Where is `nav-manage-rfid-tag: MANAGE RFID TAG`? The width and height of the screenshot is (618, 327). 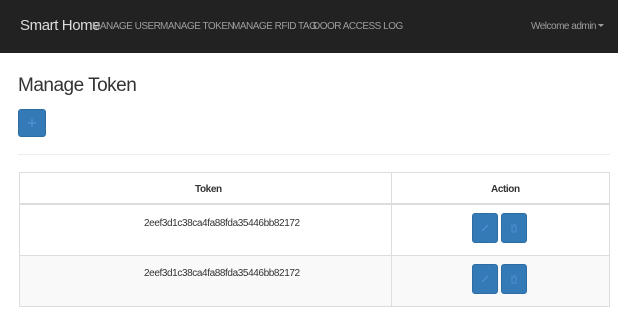 nav-manage-rfid-tag: MANAGE RFID TAG is located at coordinates (274, 26).